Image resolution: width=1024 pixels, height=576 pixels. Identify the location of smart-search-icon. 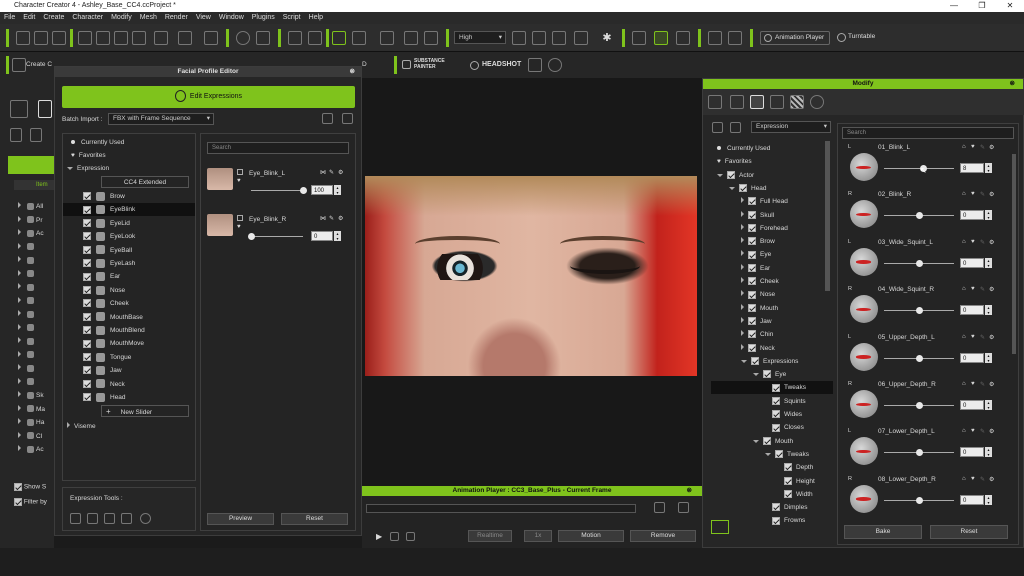
(243, 38).